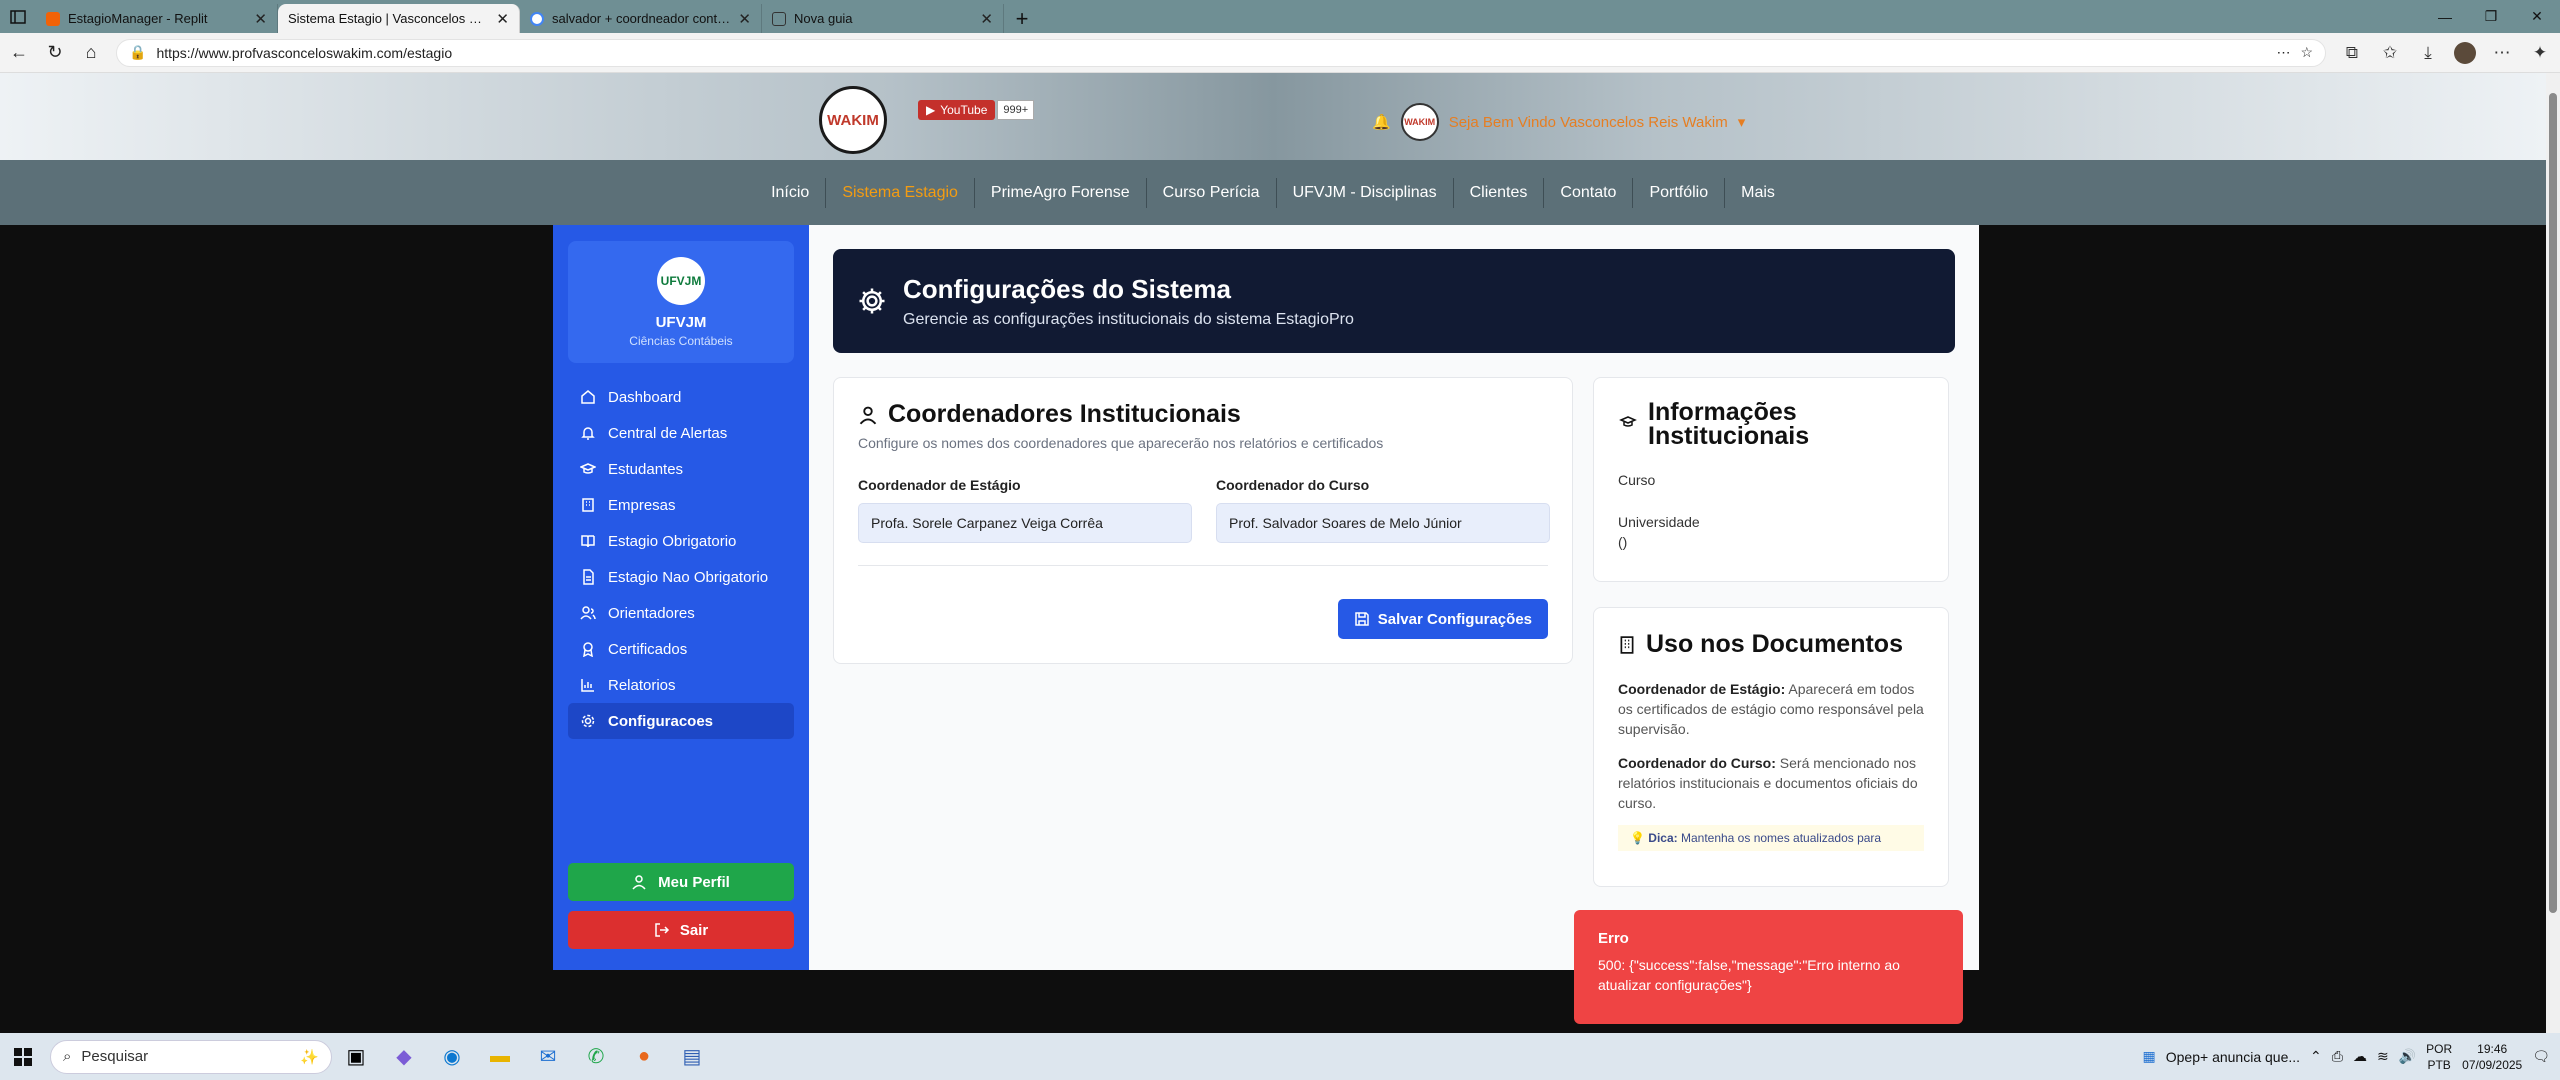 The height and width of the screenshot is (1080, 2560). Describe the element at coordinates (2407, 1056) in the screenshot. I see `volume-icon: 🔊` at that location.